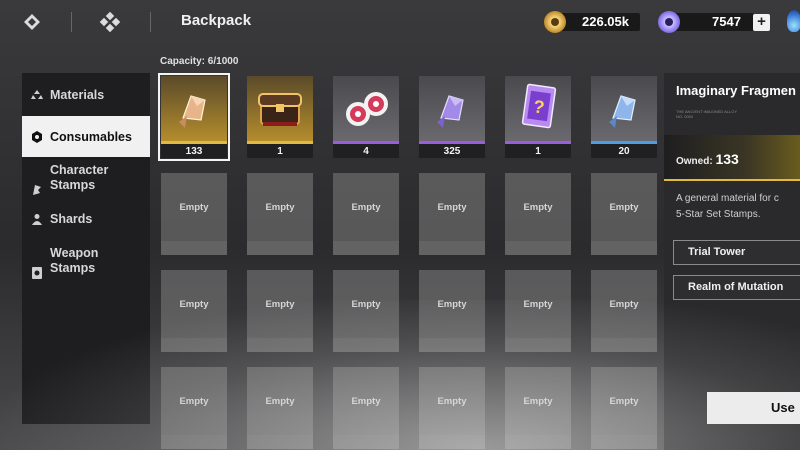  I want to click on item-slot-purple-fragment: 325, so click(452, 117).